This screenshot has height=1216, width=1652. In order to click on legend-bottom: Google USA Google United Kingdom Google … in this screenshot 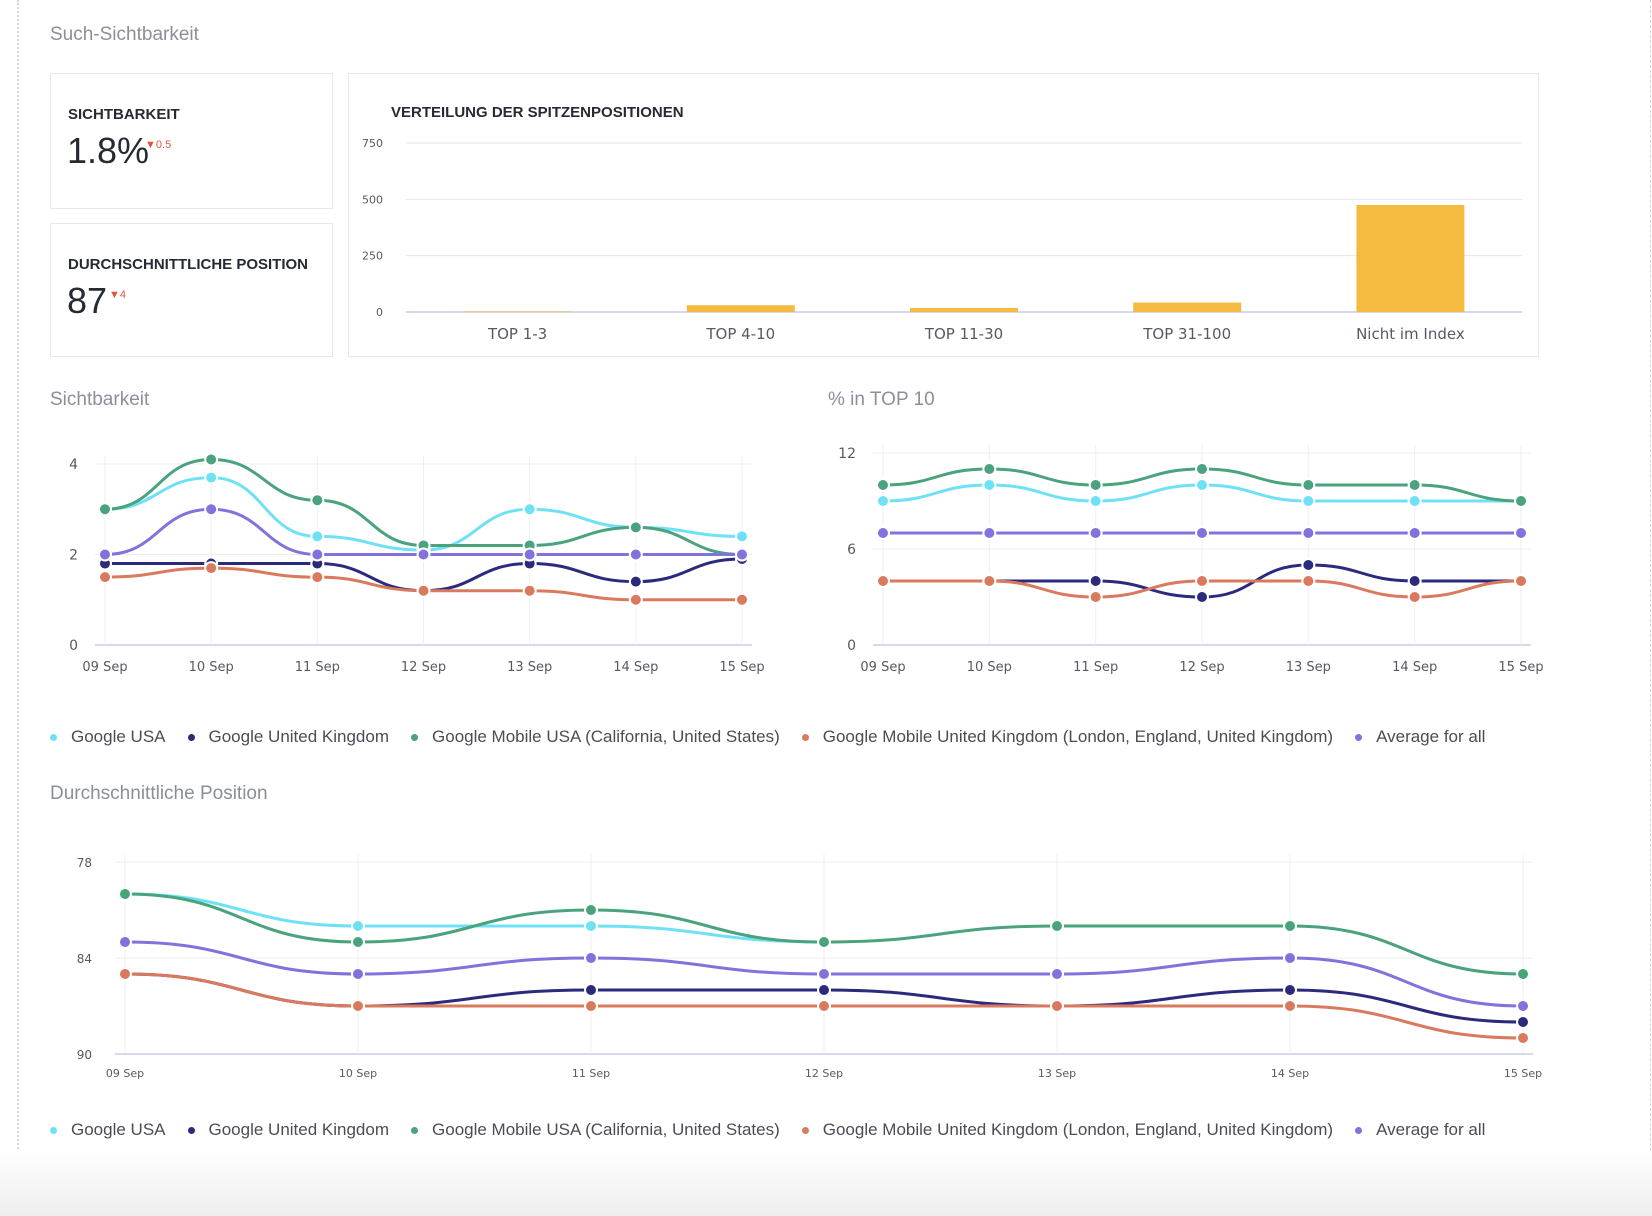, I will do `click(778, 1130)`.